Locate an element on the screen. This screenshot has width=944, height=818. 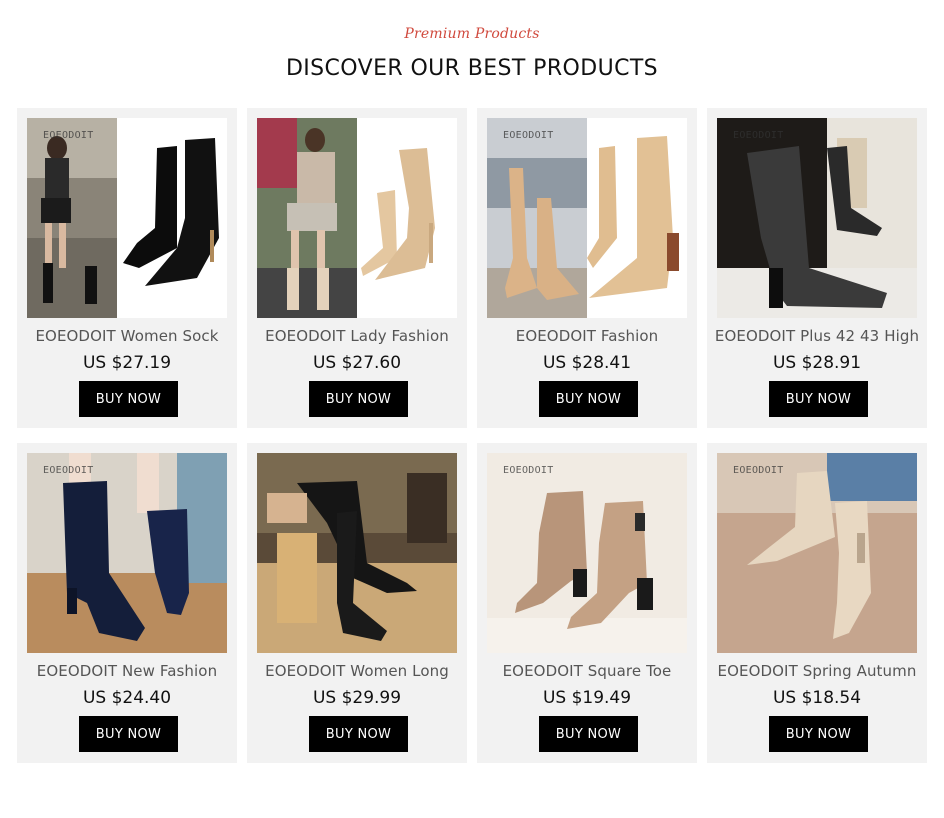
product-name: EOEODOIT New Fashion is located at coordinates (127, 671).